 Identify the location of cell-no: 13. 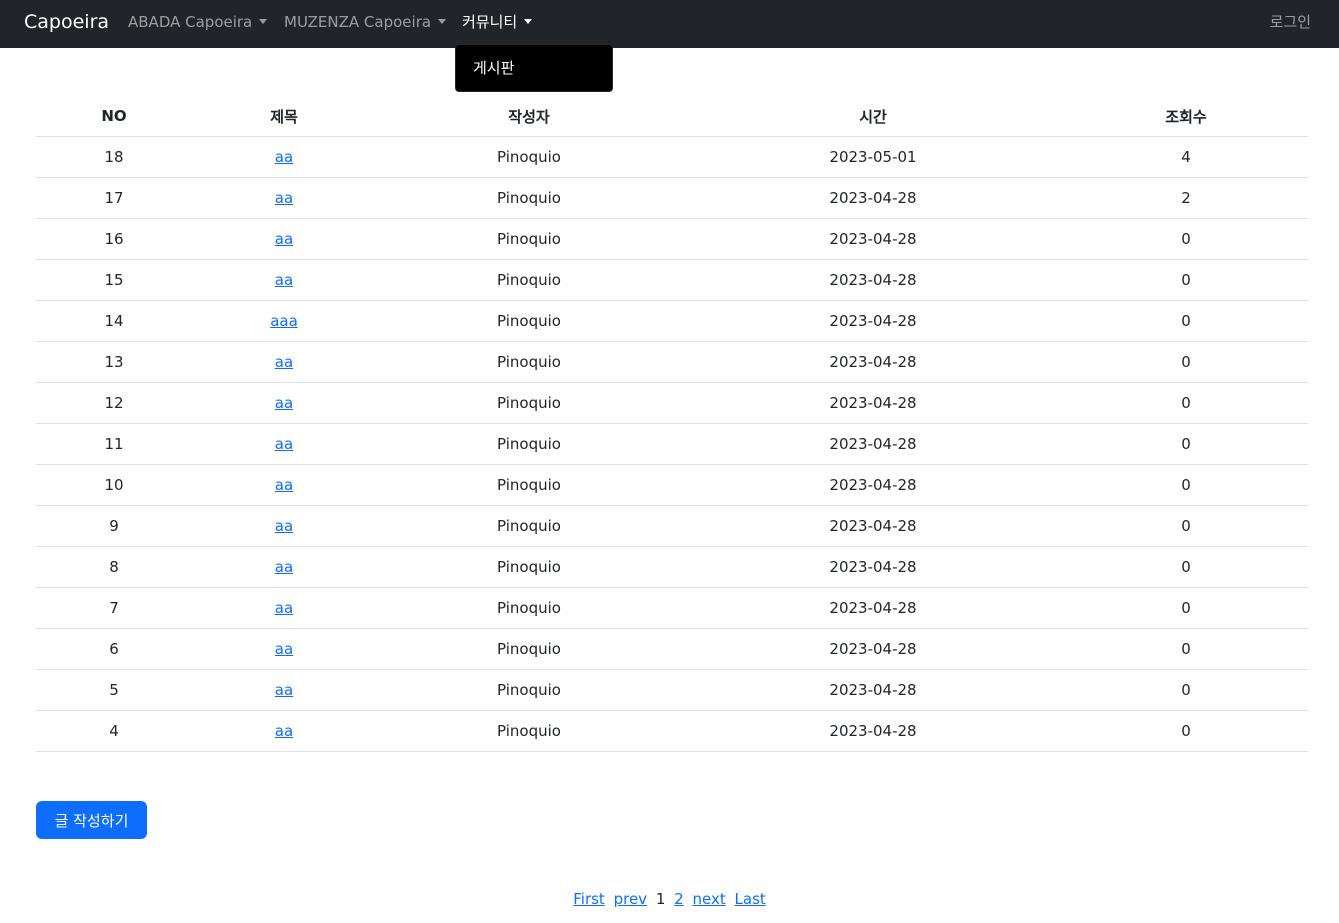
(114, 362).